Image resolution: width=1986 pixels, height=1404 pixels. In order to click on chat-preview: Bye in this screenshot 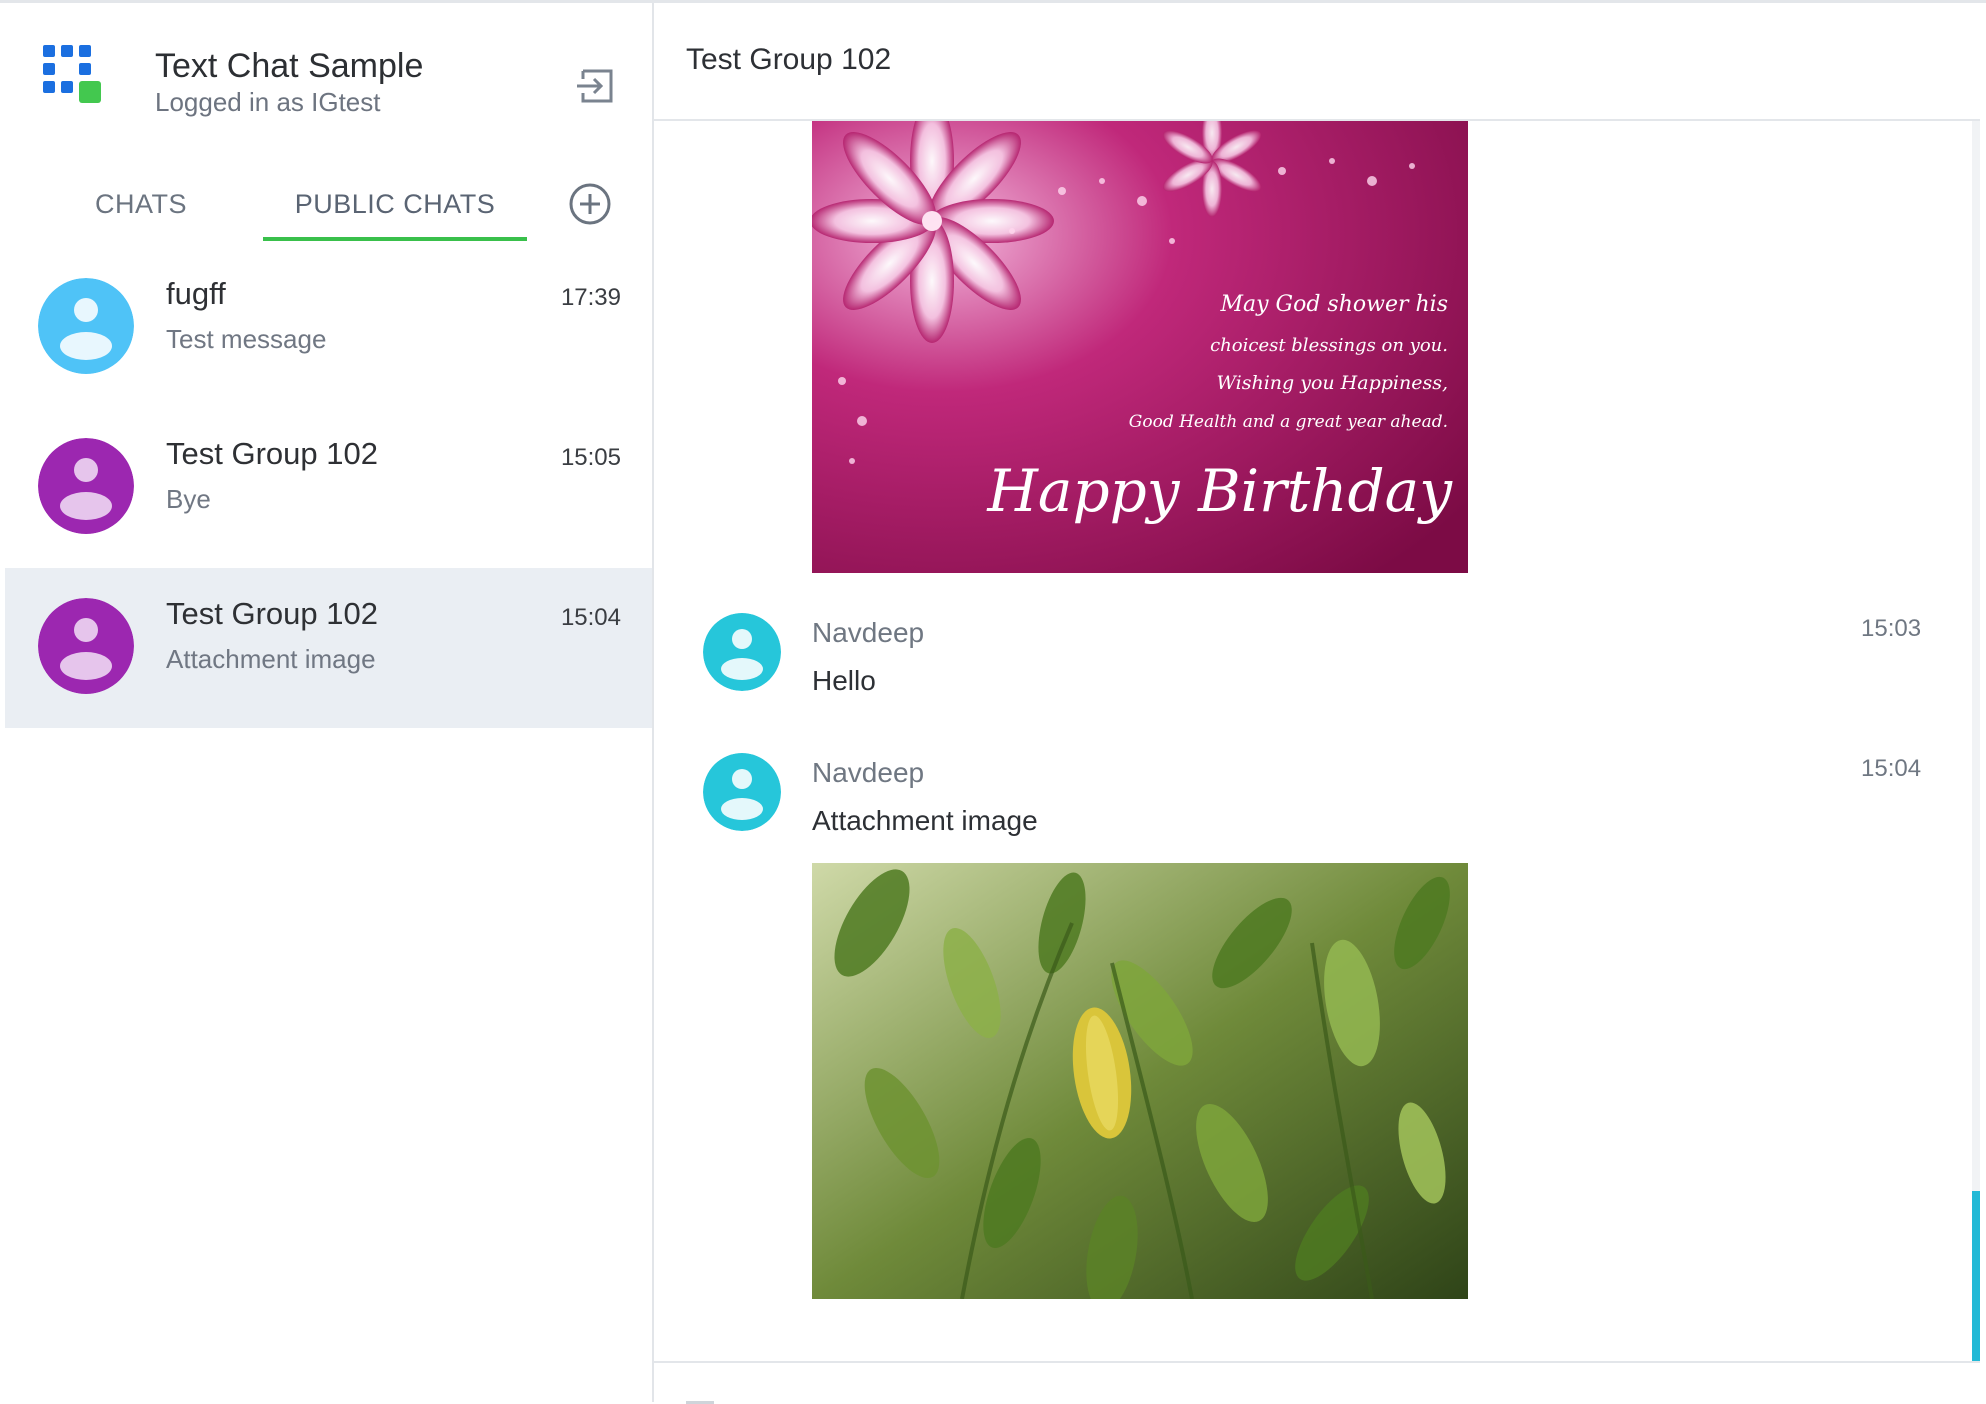, I will do `click(188, 499)`.